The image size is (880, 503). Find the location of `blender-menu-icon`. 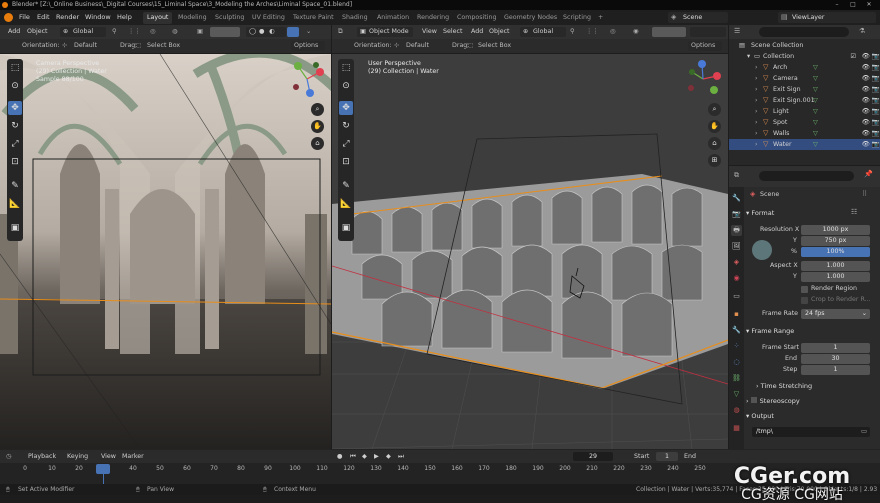

blender-menu-icon is located at coordinates (8, 17).